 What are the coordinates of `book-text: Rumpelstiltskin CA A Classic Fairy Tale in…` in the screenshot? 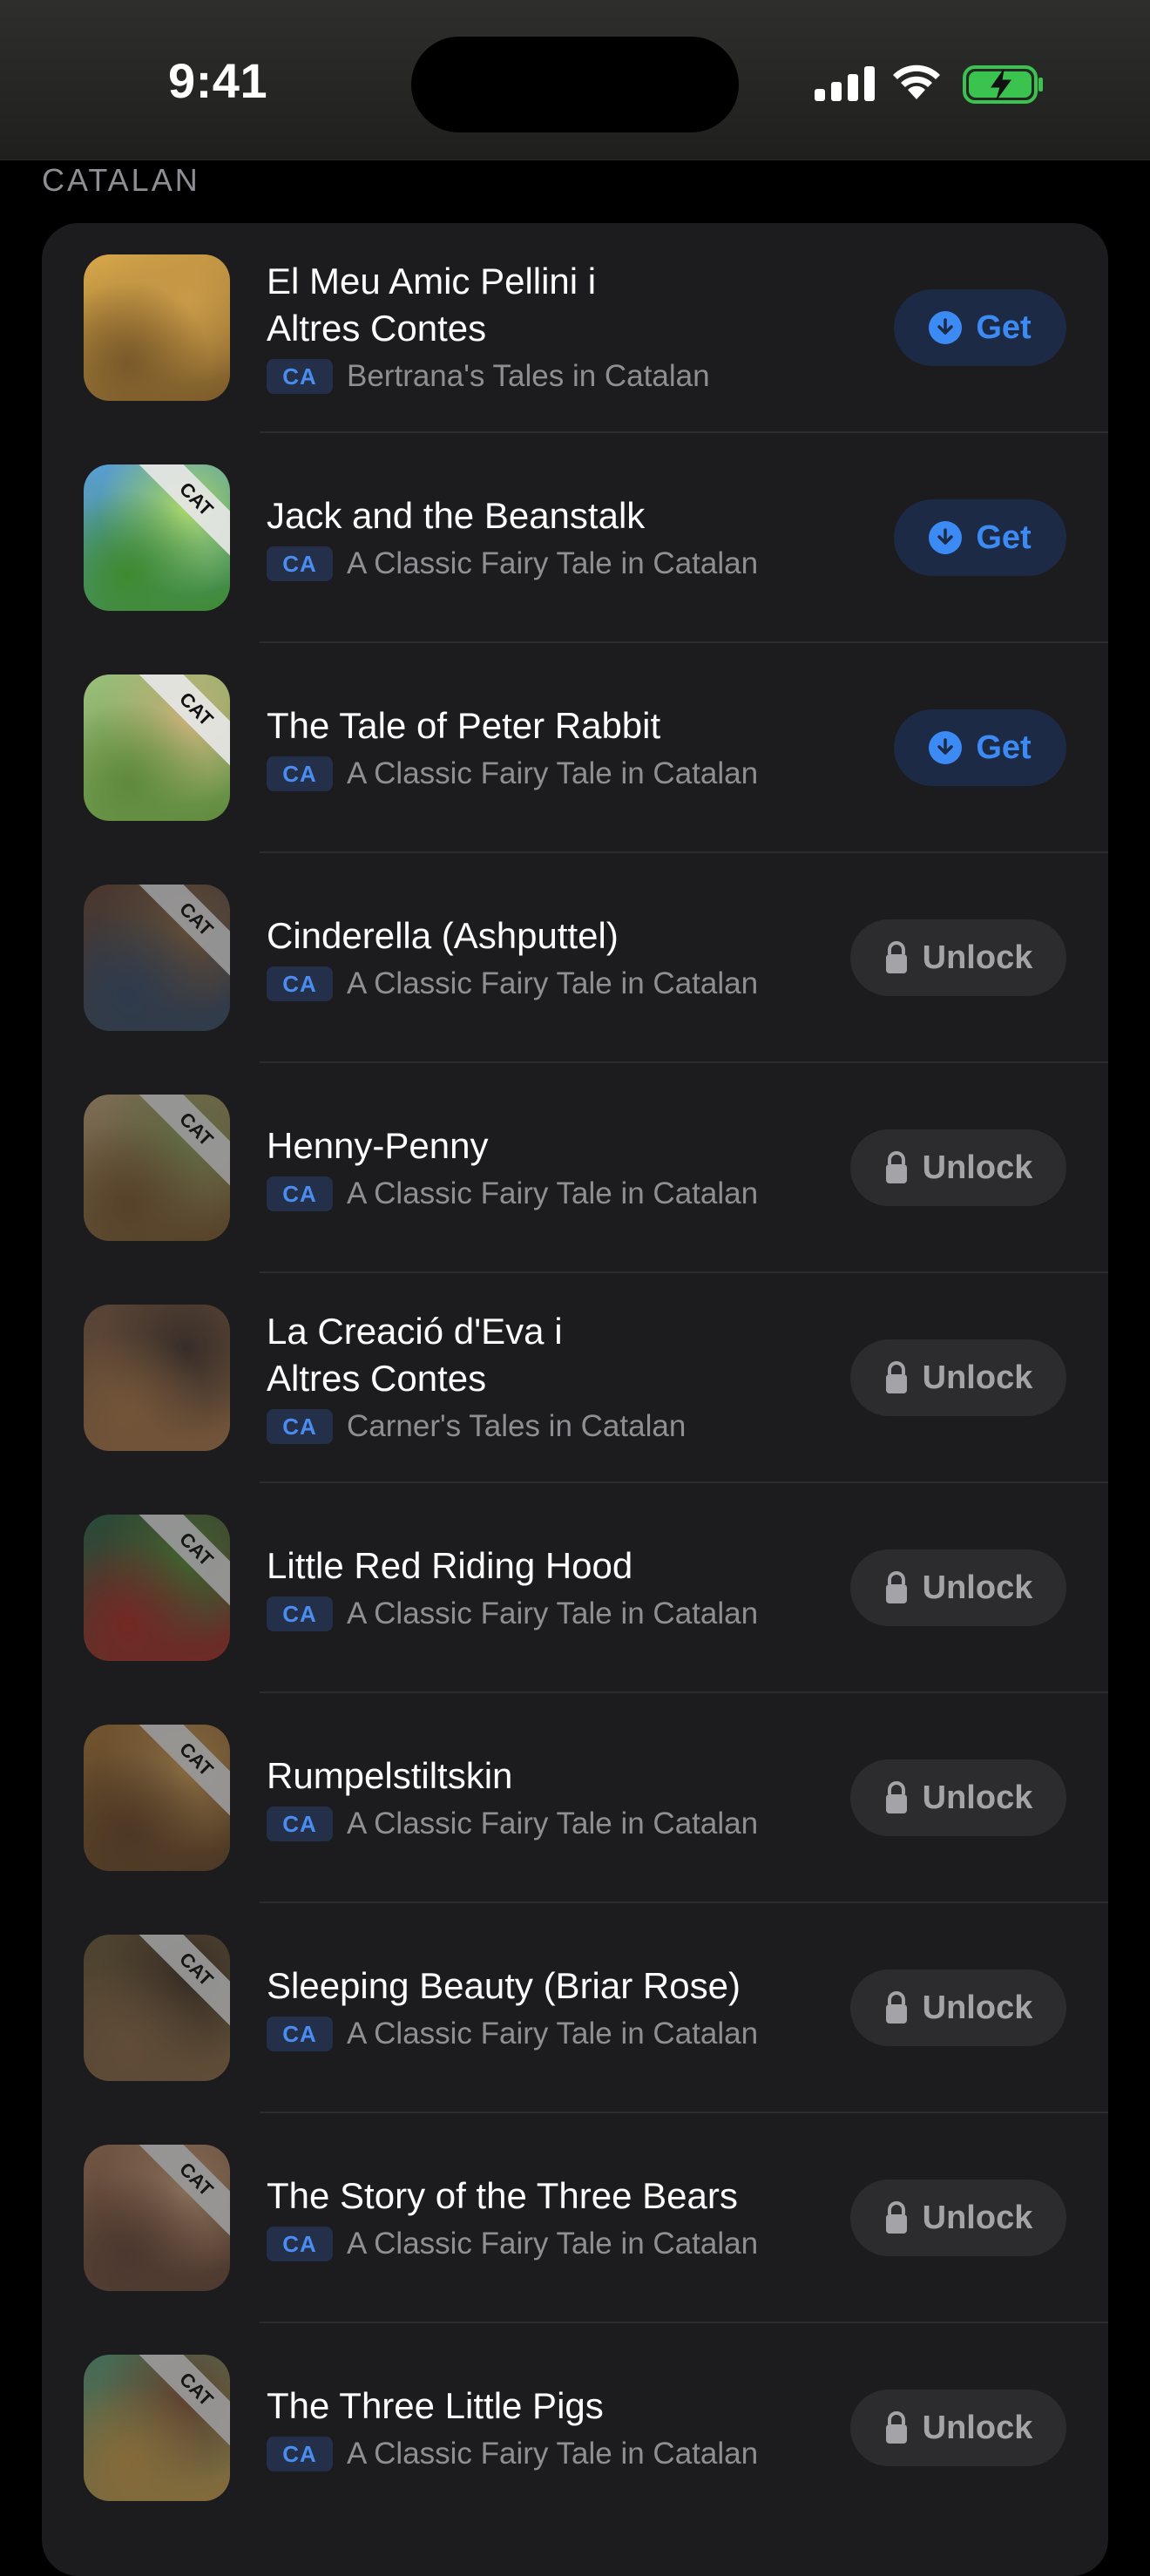 It's located at (544, 1796).